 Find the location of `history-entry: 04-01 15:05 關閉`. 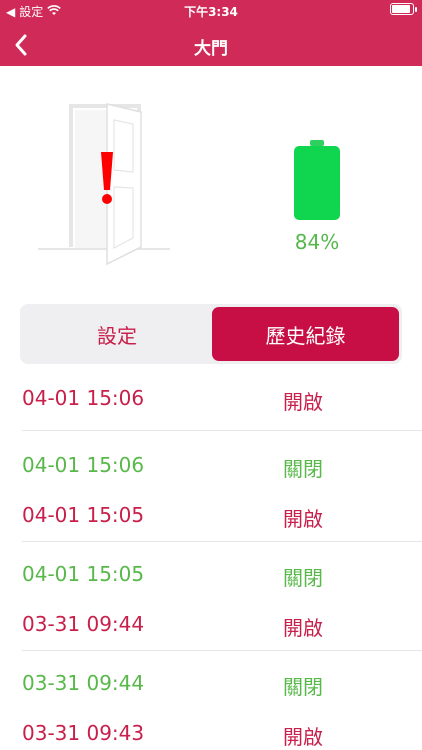

history-entry: 04-01 15:05 關閉 is located at coordinates (211, 573).